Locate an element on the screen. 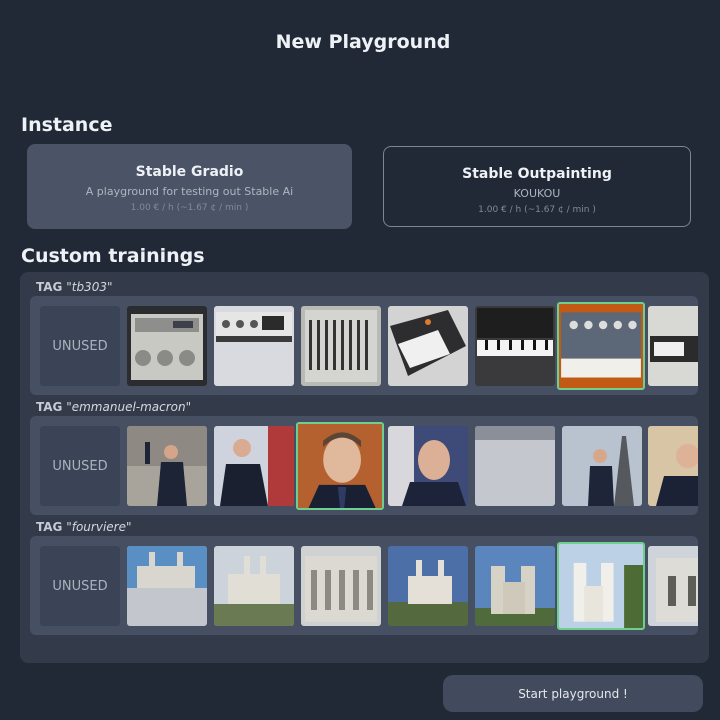 The image size is (720, 720). tag-value: "fourviere" is located at coordinates (99, 527).